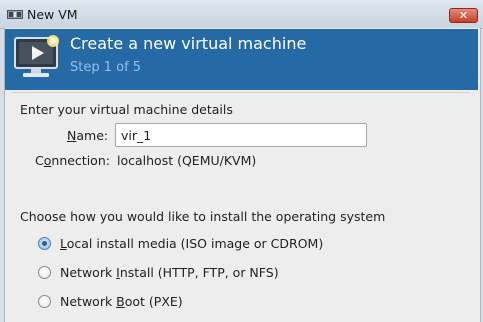 This screenshot has width=483, height=322. Describe the element at coordinates (121, 301) in the screenshot. I see `radio-label-network-boot: Network Boot (PXE)` at that location.